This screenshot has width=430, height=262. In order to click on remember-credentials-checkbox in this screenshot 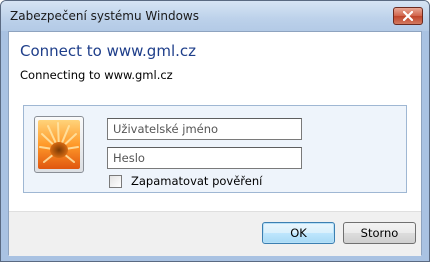, I will do `click(115, 181)`.